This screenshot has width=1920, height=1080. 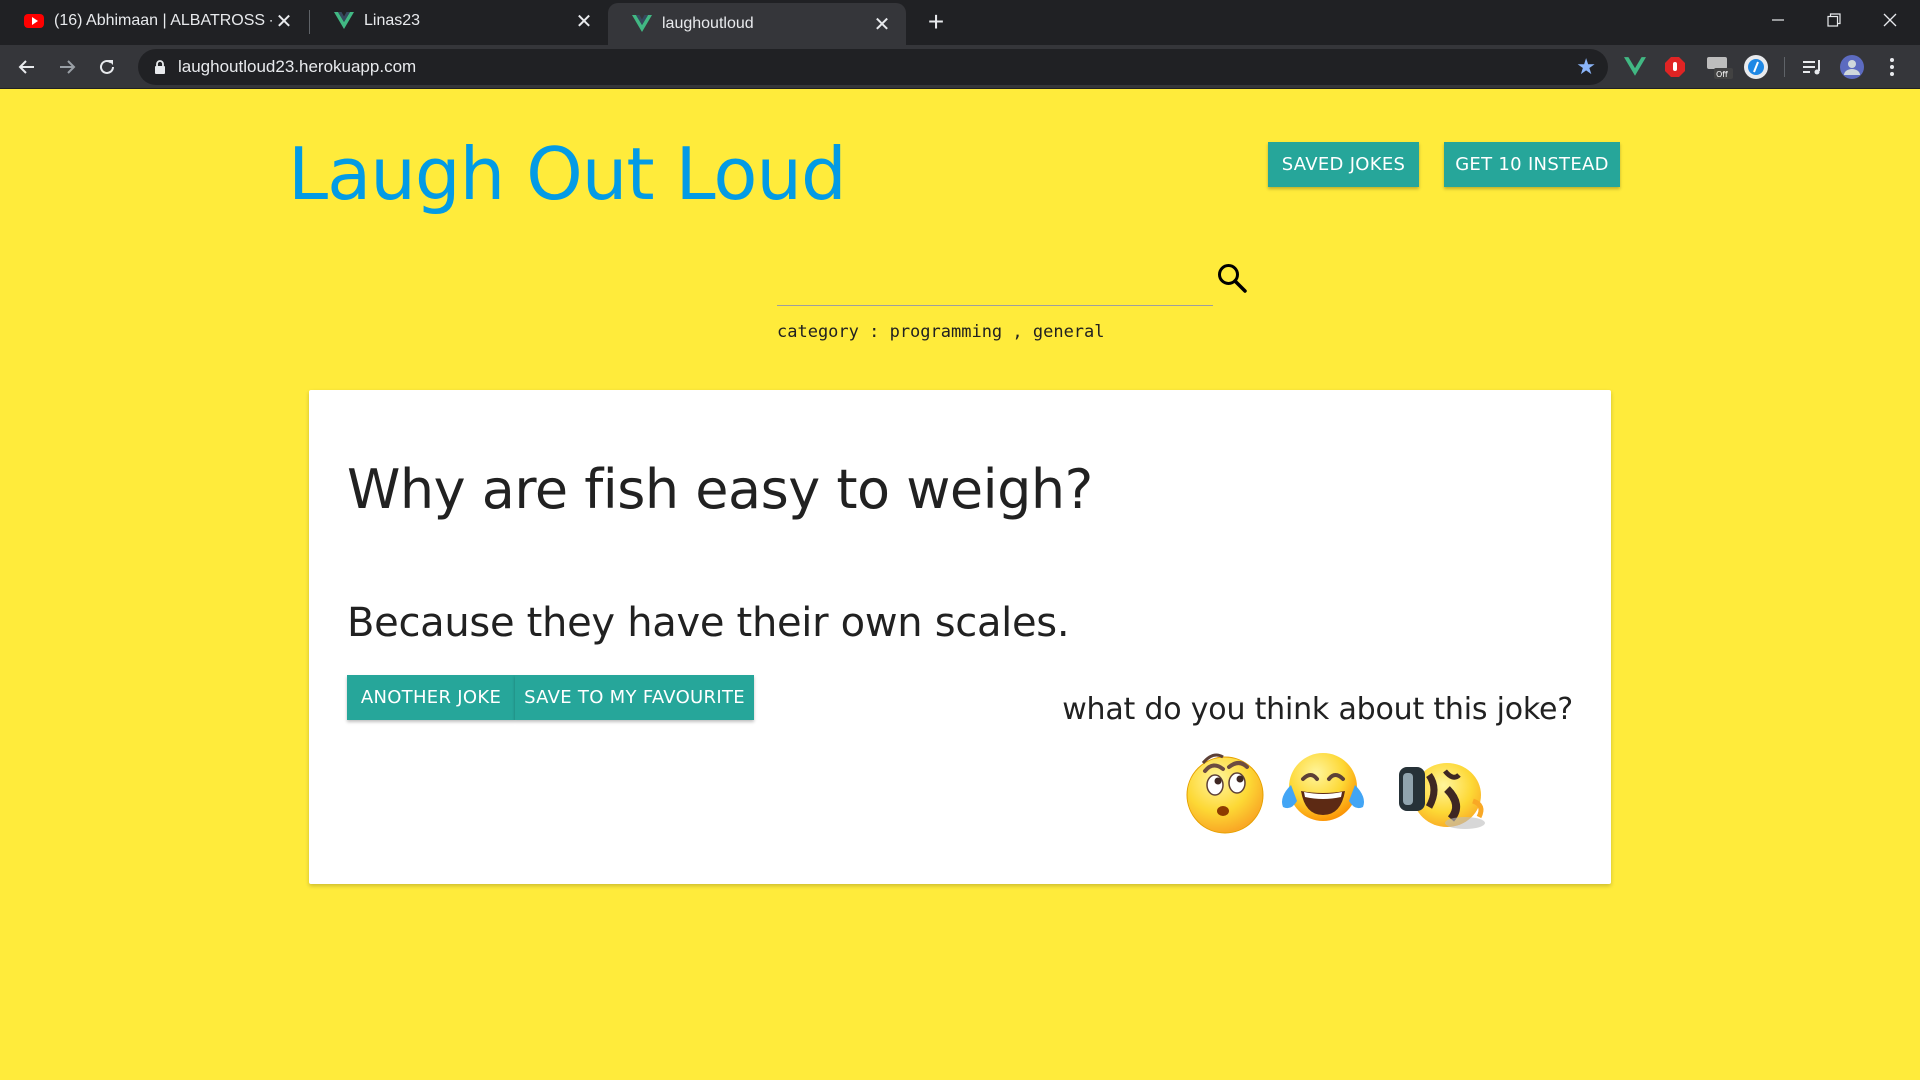 What do you see at coordinates (1532, 164) in the screenshot?
I see `get-ten-button: GET 10 INSTEAD` at bounding box center [1532, 164].